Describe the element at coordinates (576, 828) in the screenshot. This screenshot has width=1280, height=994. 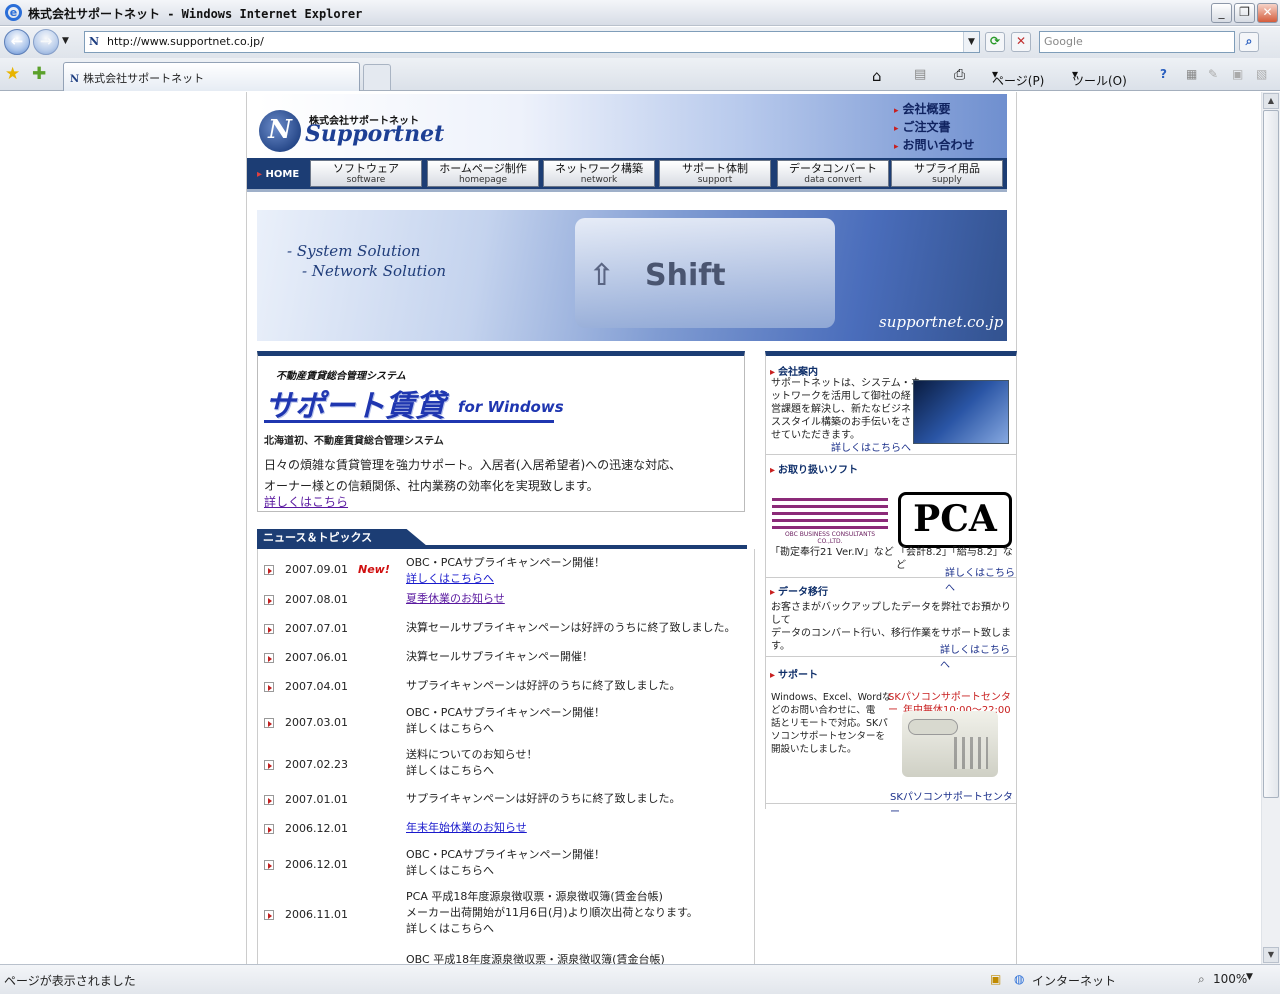
I see `news-link: 年末年始休業のお知らせ` at that location.